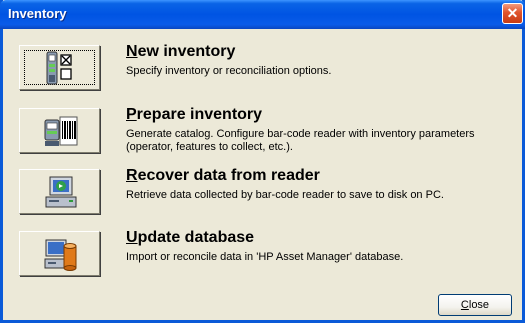  Describe the element at coordinates (194, 115) in the screenshot. I see `prepare-inventory-title: Prepare inventory` at that location.